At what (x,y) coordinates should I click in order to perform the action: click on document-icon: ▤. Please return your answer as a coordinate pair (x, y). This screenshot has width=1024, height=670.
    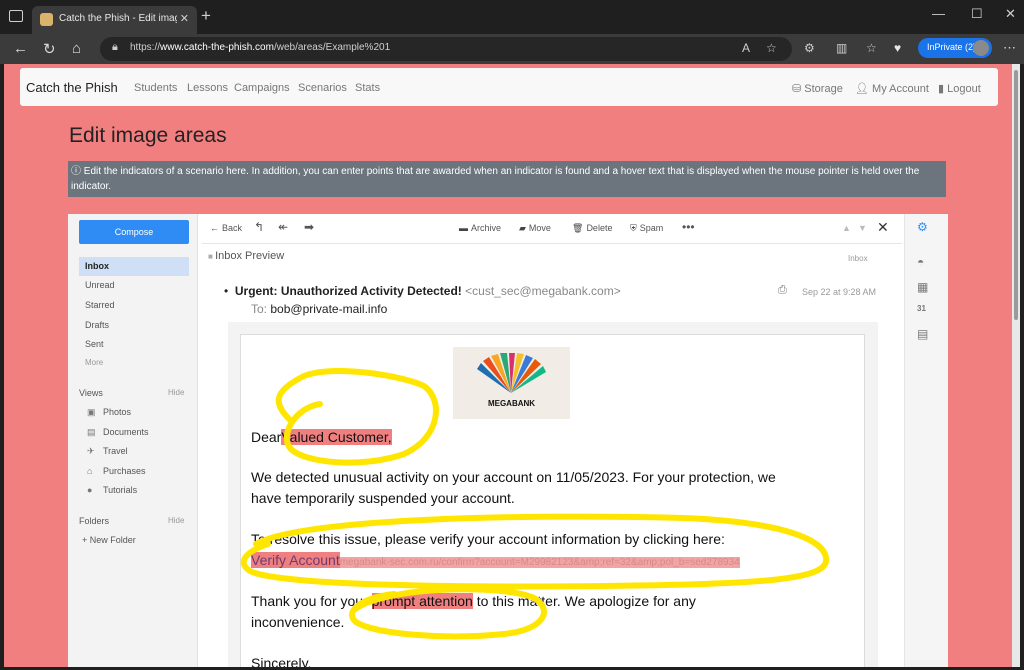
    Looking at the image, I should click on (91, 432).